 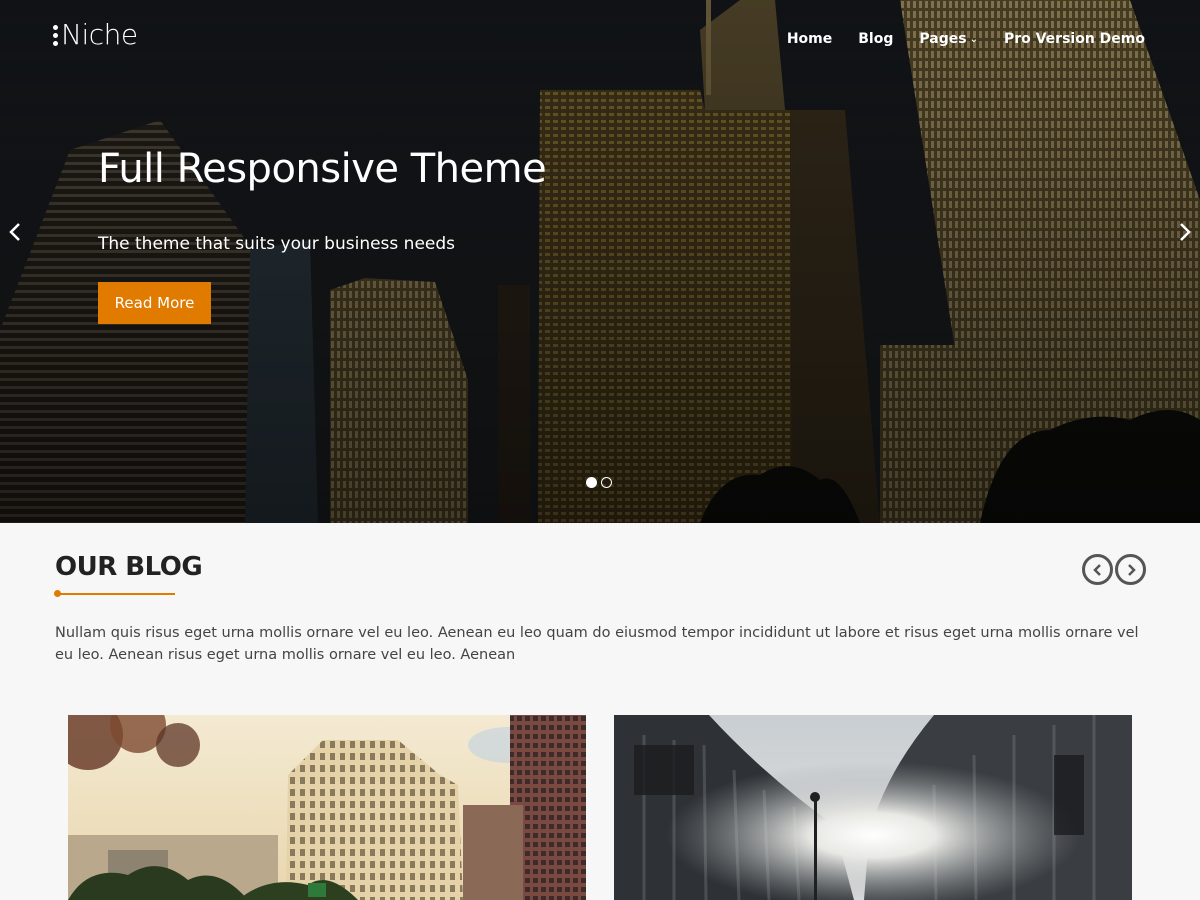 I want to click on circle-chevron-left-icon, so click(x=1096, y=569).